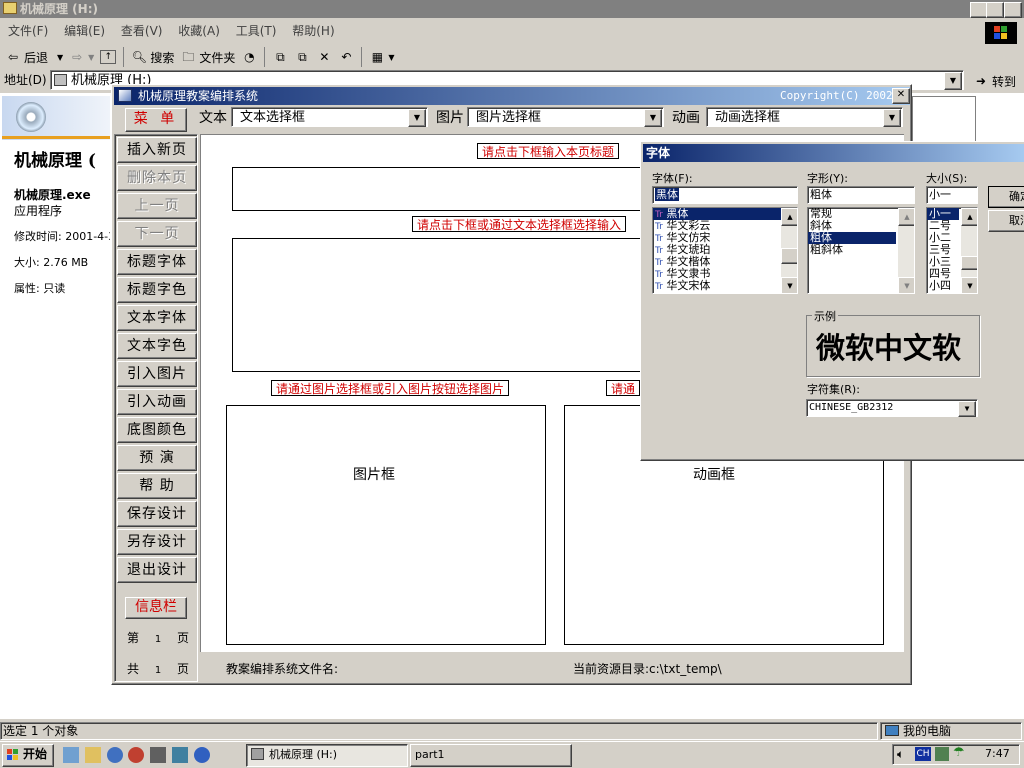  What do you see at coordinates (900, 754) in the screenshot?
I see `speaker-icon: 🔈︎` at bounding box center [900, 754].